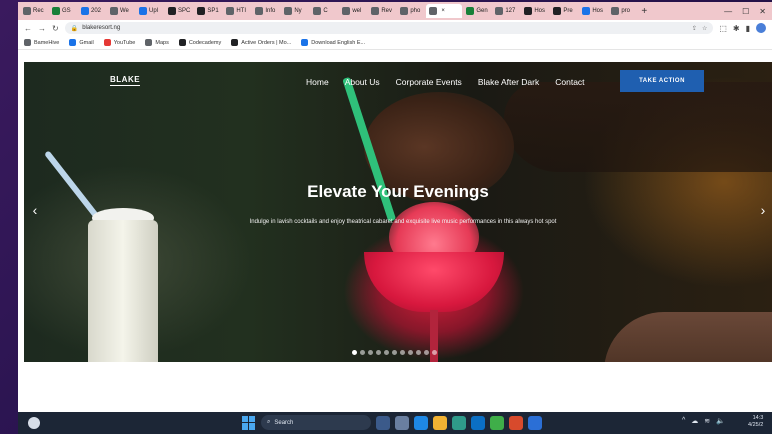 The image size is (772, 434). I want to click on slider-dots, so click(394, 352).